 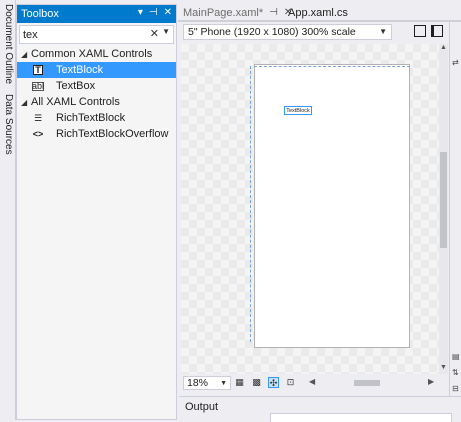 I want to click on close-icon: ✕, so click(x=168, y=12).